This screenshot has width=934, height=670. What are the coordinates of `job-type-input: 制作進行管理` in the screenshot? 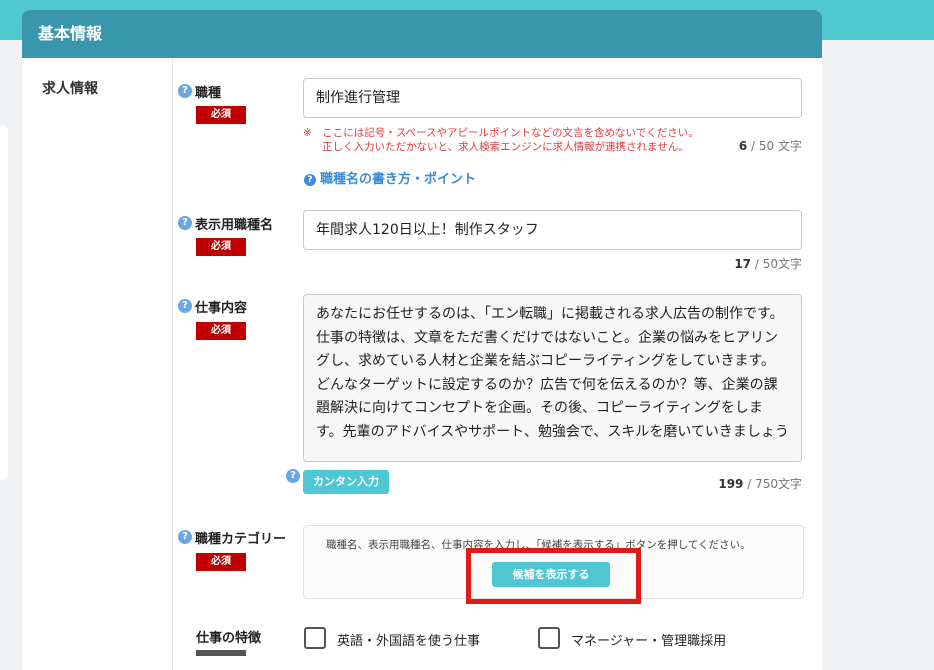 It's located at (552, 98).